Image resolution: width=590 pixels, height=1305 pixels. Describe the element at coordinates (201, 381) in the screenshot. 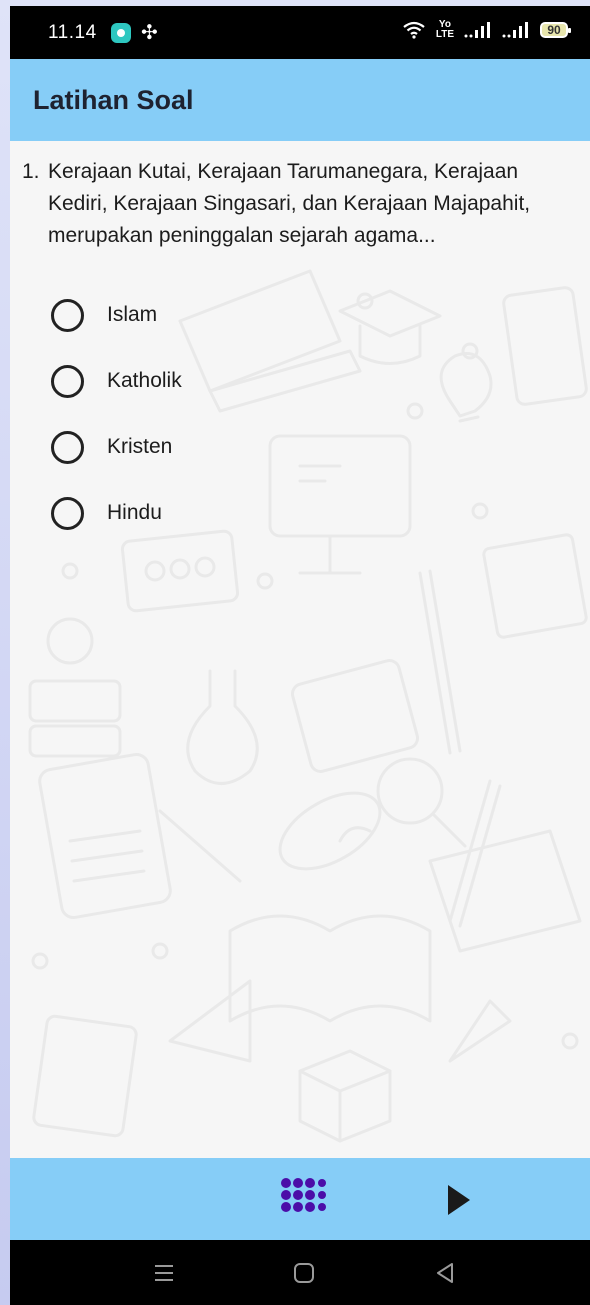

I see `option-katholik: Katholik` at that location.